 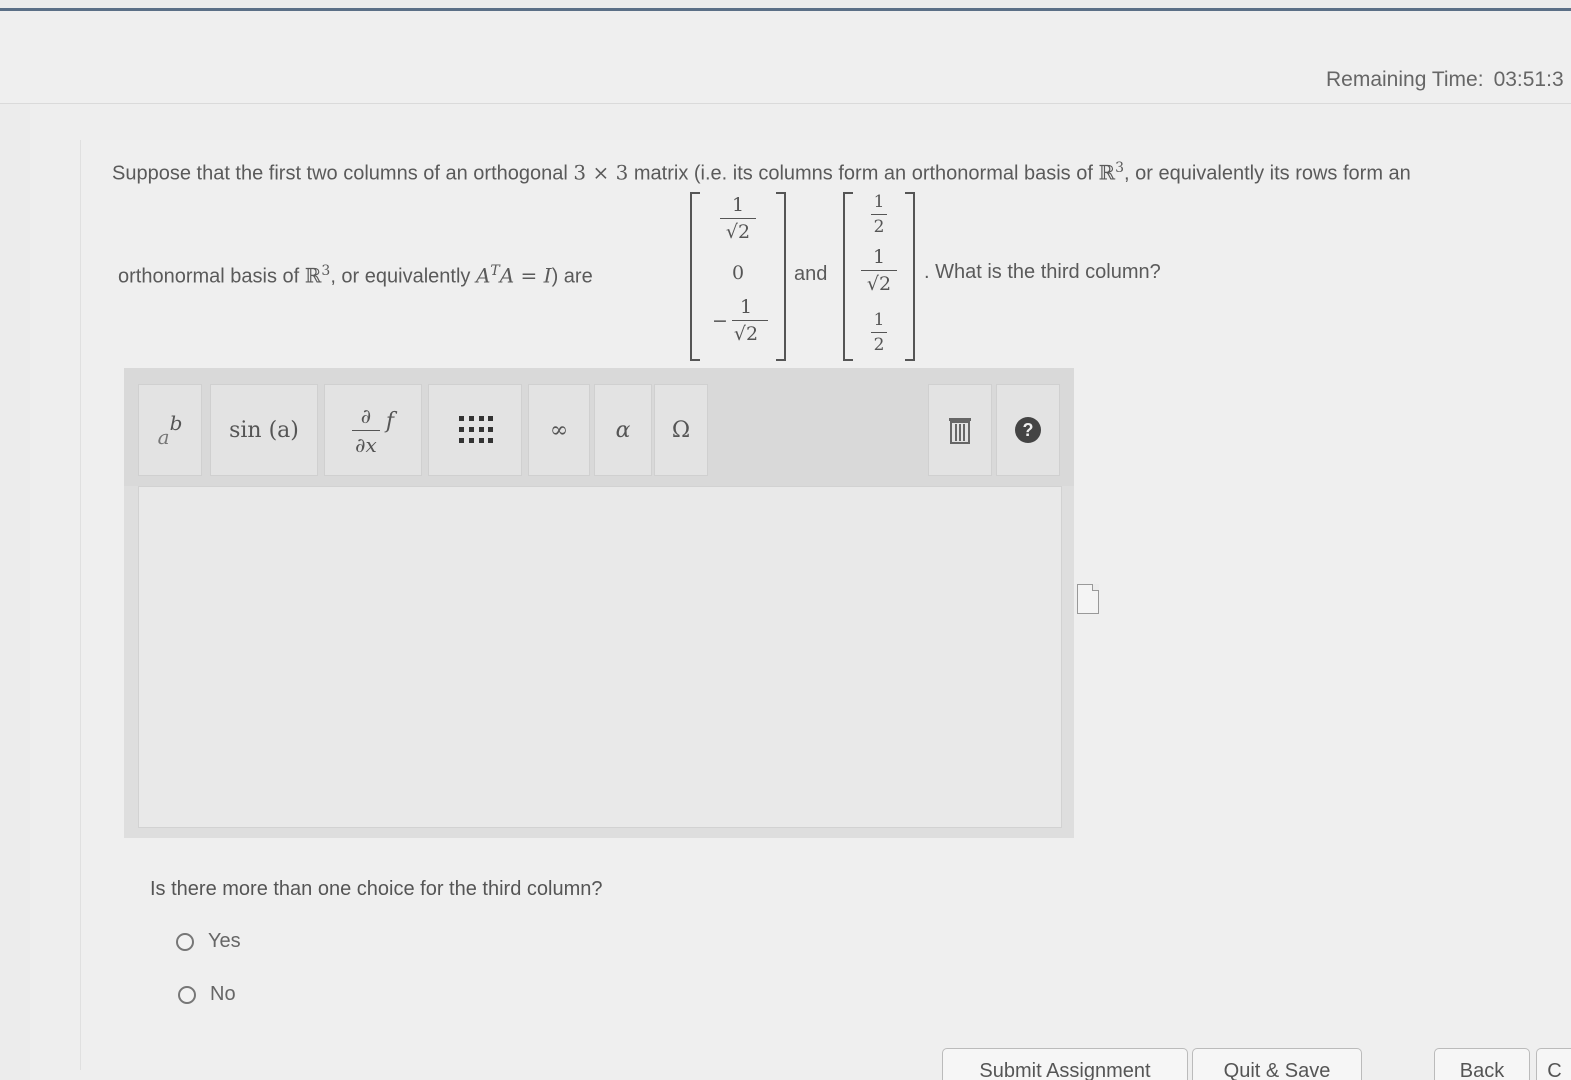 I want to click on question-text: orthonormal basis of, so click(x=211, y=276).